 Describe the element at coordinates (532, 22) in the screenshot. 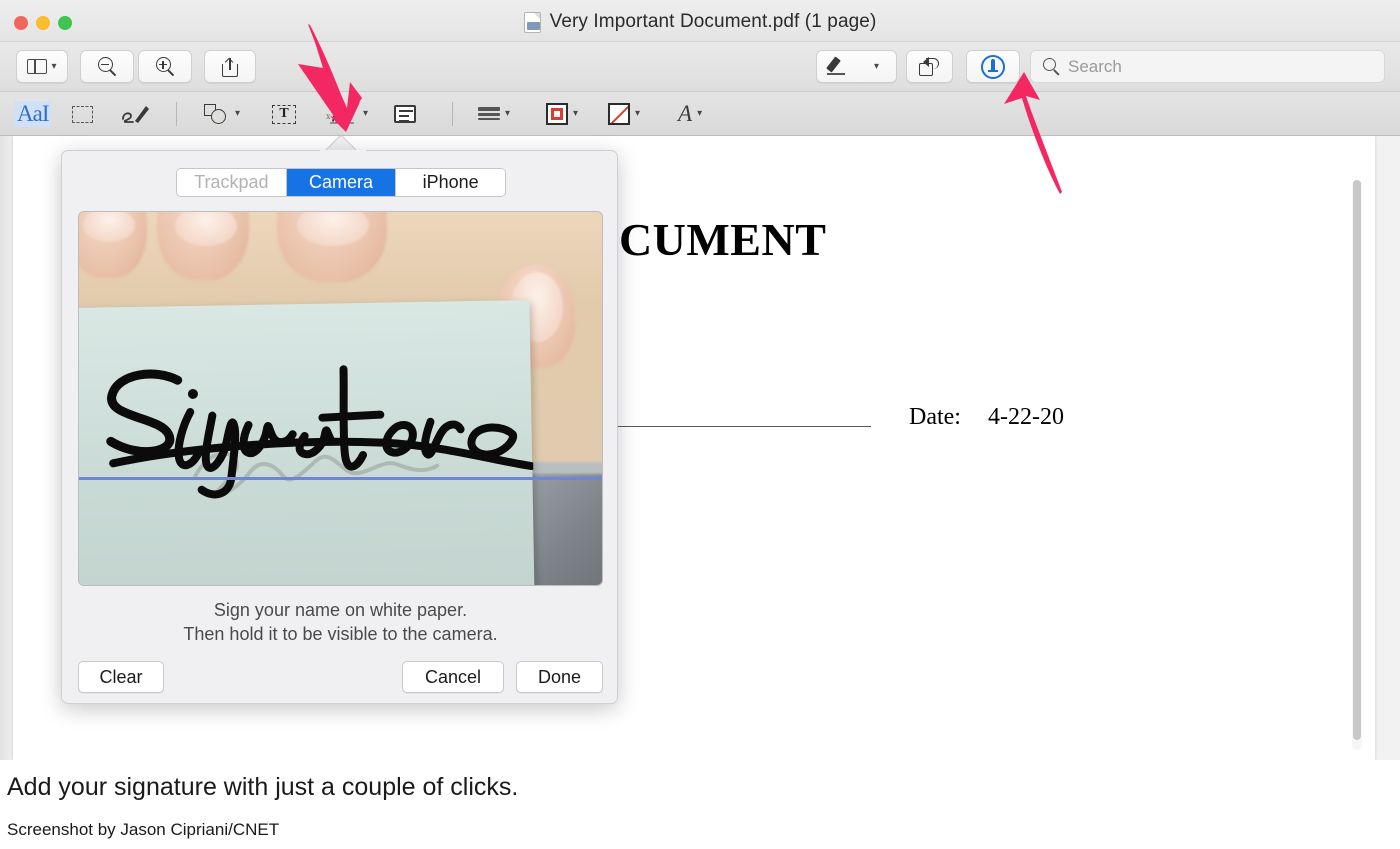

I see `pdf-document-icon` at that location.